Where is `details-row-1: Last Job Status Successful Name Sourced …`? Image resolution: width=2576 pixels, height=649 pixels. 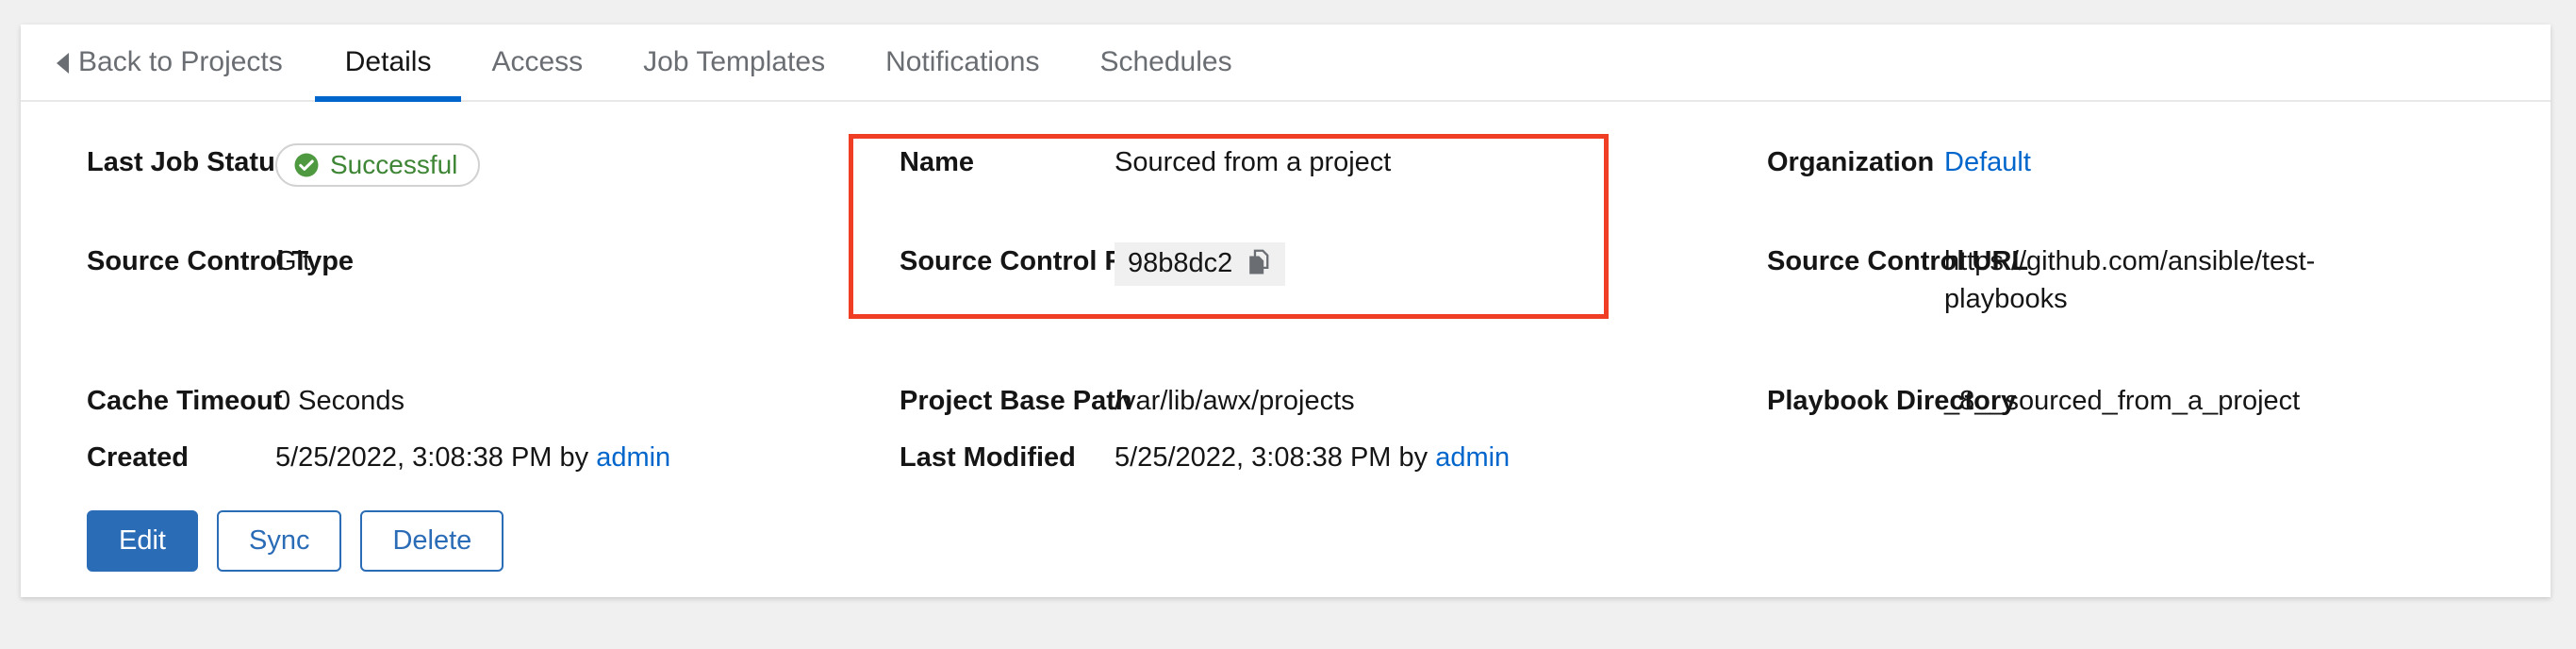
details-row-1: Last Job Status Successful Name Sourced … is located at coordinates (1286, 167).